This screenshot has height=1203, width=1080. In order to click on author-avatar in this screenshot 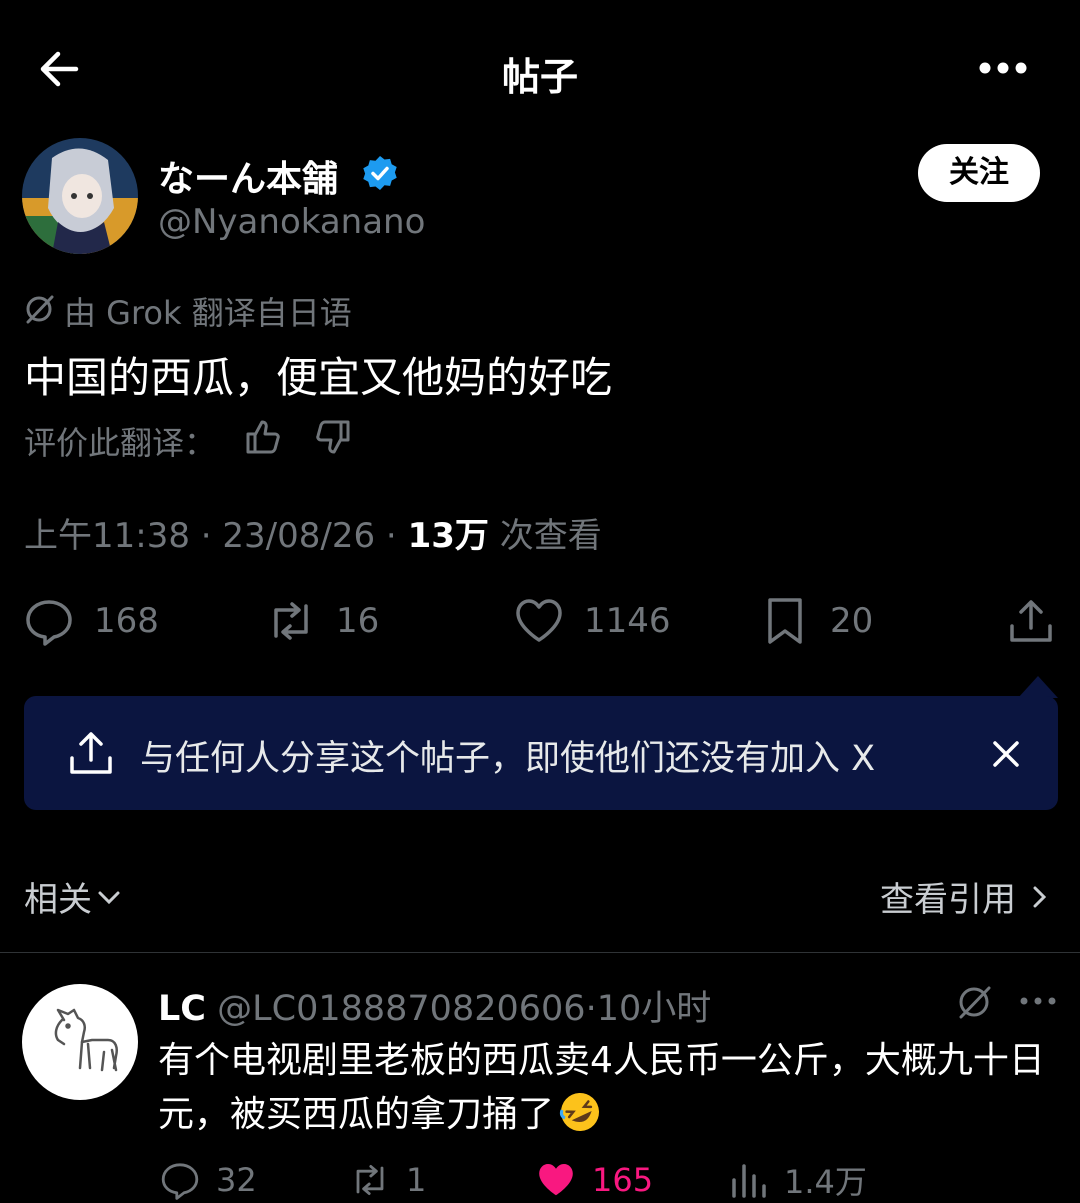, I will do `click(80, 196)`.